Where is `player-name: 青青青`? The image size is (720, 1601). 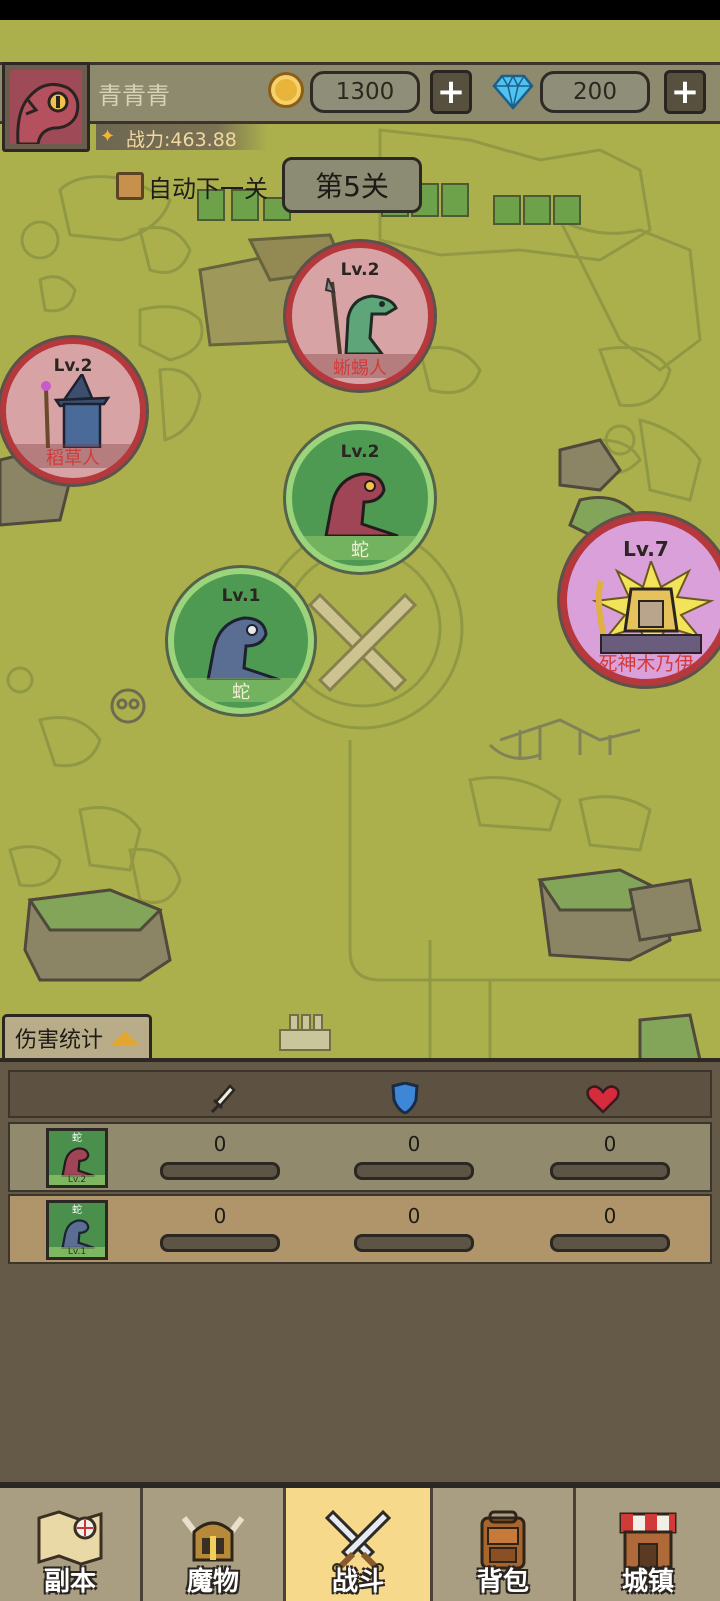 player-name: 青青青 is located at coordinates (134, 96).